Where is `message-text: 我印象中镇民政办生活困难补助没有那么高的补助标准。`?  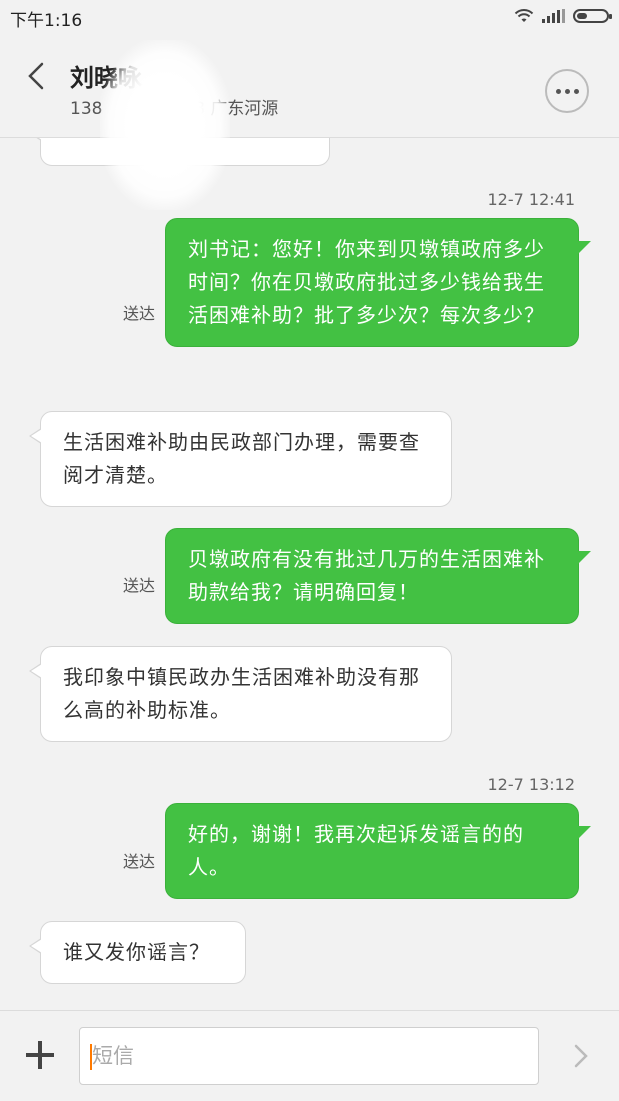 message-text: 我印象中镇民政办生活困难补助没有那么高的补助标准。 is located at coordinates (241, 693).